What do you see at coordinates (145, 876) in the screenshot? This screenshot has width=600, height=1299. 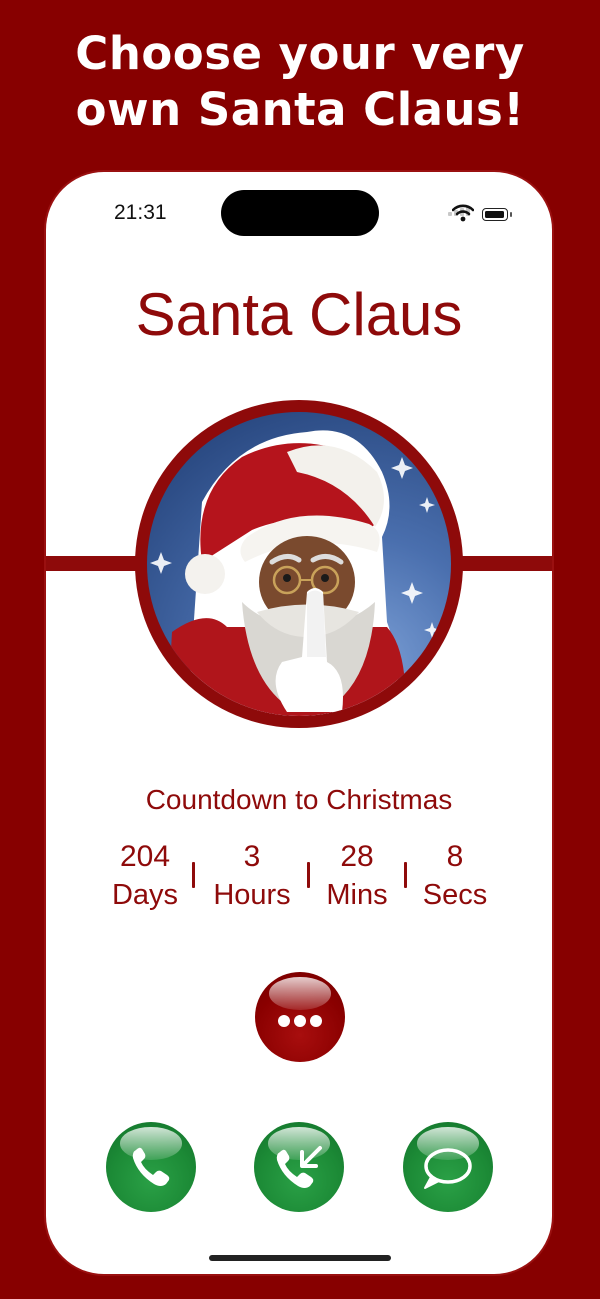 I see `countdown-days: 204 Days` at bounding box center [145, 876].